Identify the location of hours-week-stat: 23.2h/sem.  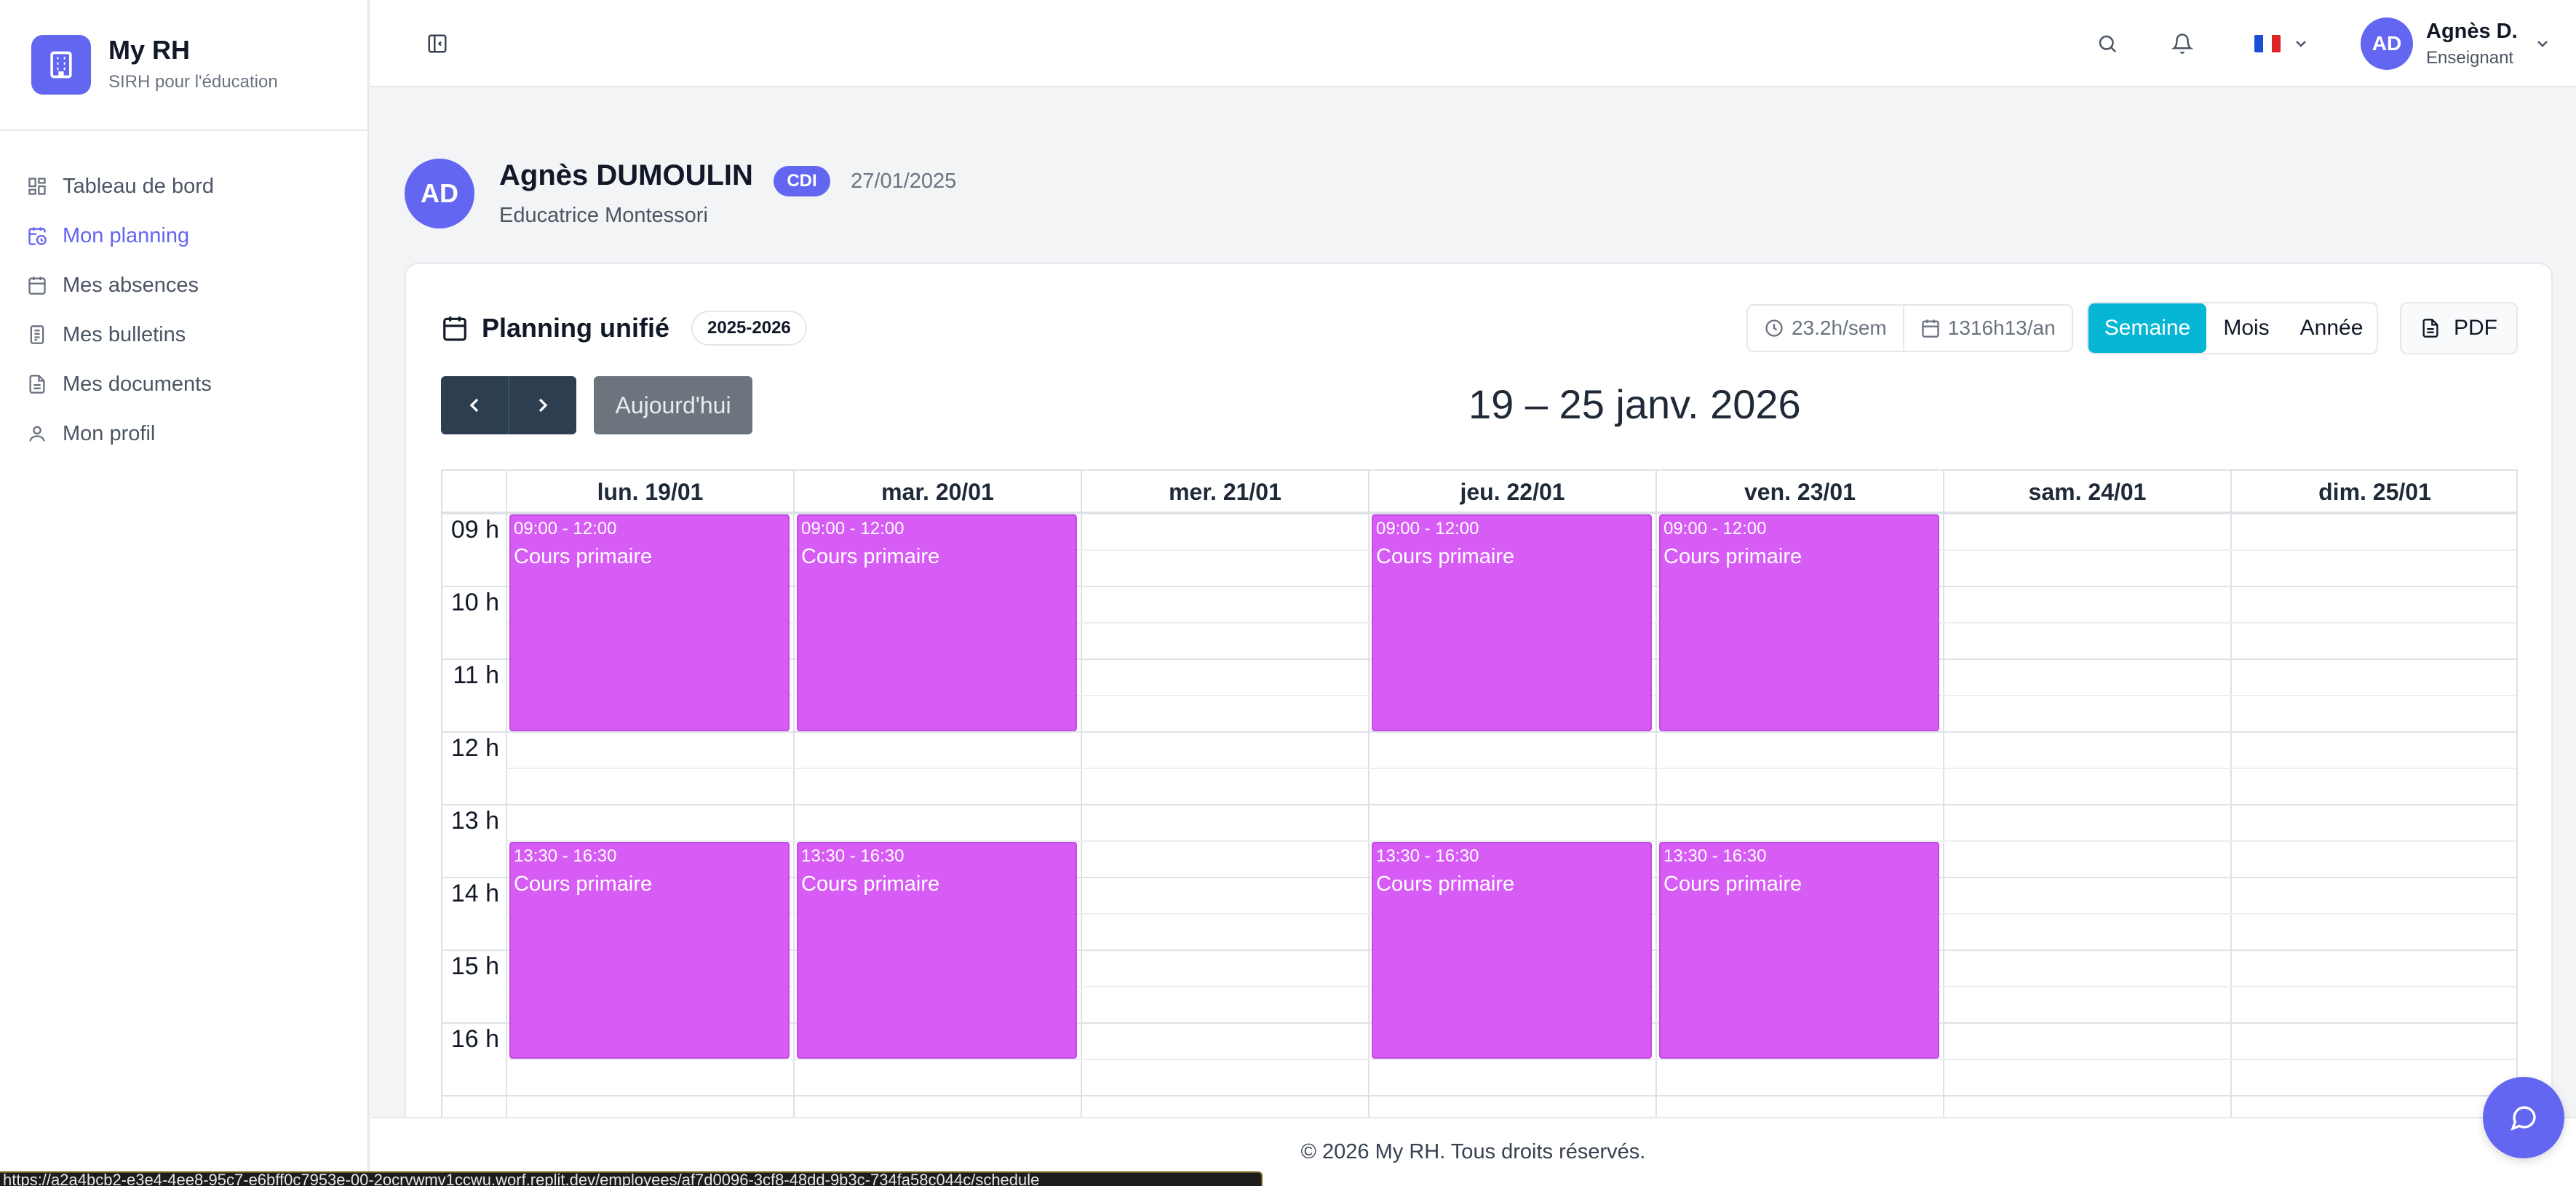
(1825, 329).